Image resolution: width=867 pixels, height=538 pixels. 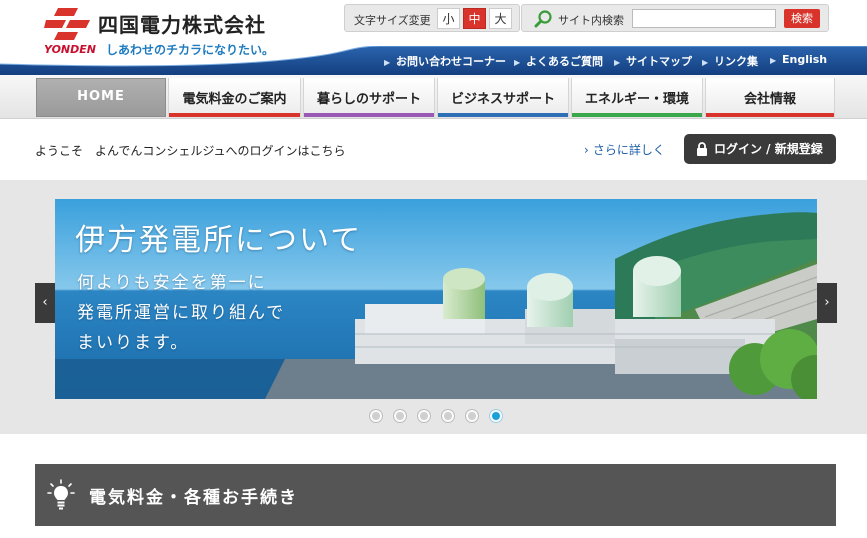 What do you see at coordinates (702, 149) in the screenshot?
I see `lock-icon` at bounding box center [702, 149].